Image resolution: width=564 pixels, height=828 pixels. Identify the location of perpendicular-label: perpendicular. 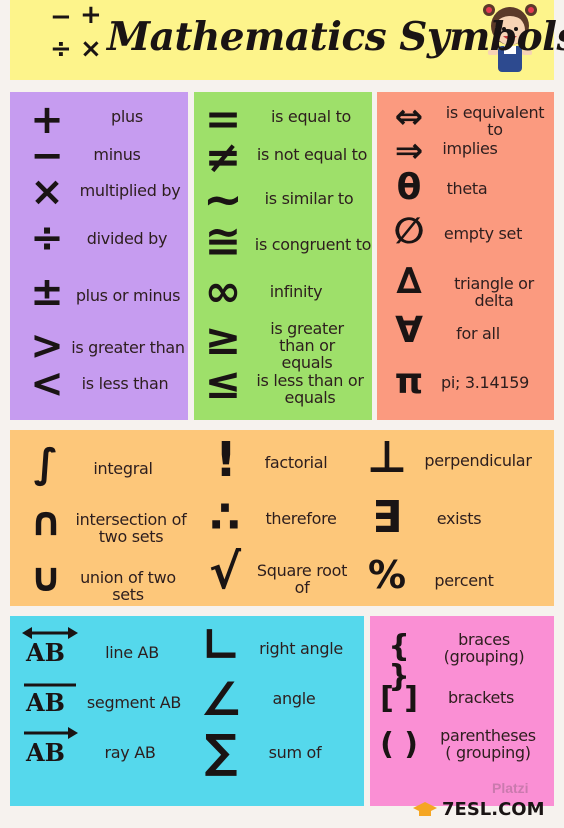
(478, 460).